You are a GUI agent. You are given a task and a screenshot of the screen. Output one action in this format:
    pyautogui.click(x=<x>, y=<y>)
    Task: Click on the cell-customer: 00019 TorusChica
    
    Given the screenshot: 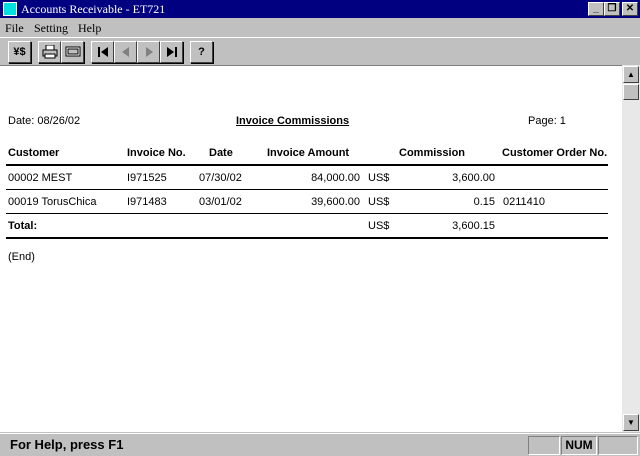 What is the action you would take?
    pyautogui.click(x=52, y=202)
    